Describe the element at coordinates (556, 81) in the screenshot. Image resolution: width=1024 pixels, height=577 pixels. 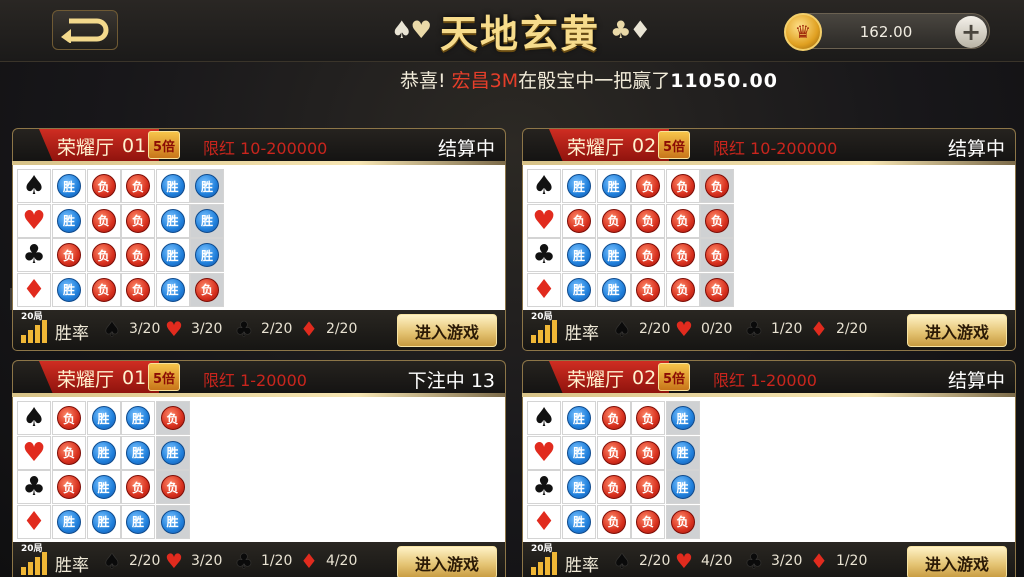
I see `marquee-game: 骰宝` at that location.